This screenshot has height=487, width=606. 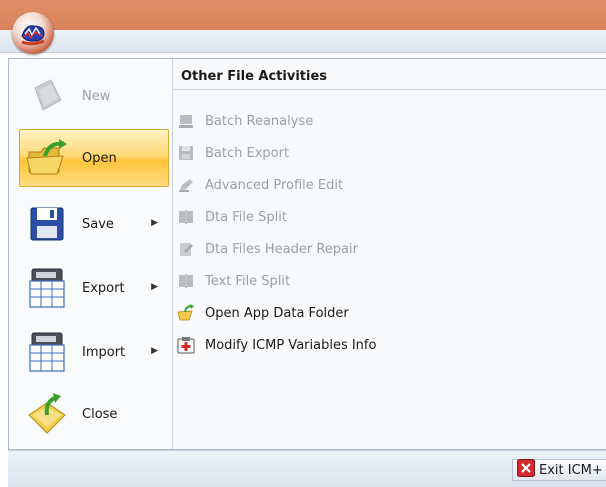 I want to click on export-submenu-arrow-icon: ▶, so click(x=154, y=287).